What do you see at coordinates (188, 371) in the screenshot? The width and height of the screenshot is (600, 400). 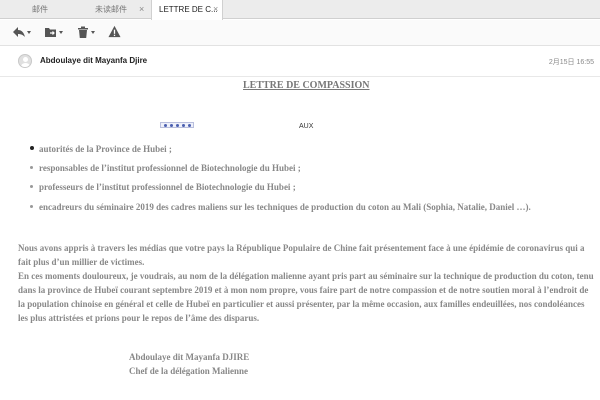 I see `signature-title: Chef de la délégation Malienne` at bounding box center [188, 371].